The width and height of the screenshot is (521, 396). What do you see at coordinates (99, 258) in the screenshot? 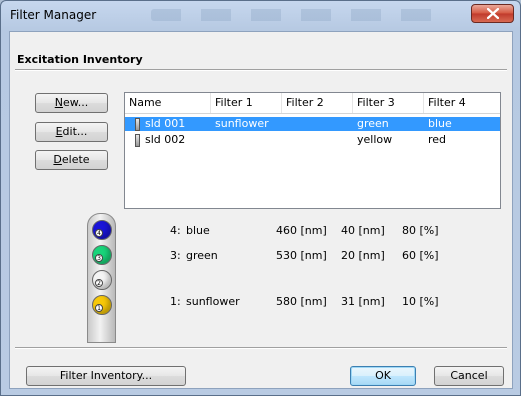
I see `disk-number: 3` at bounding box center [99, 258].